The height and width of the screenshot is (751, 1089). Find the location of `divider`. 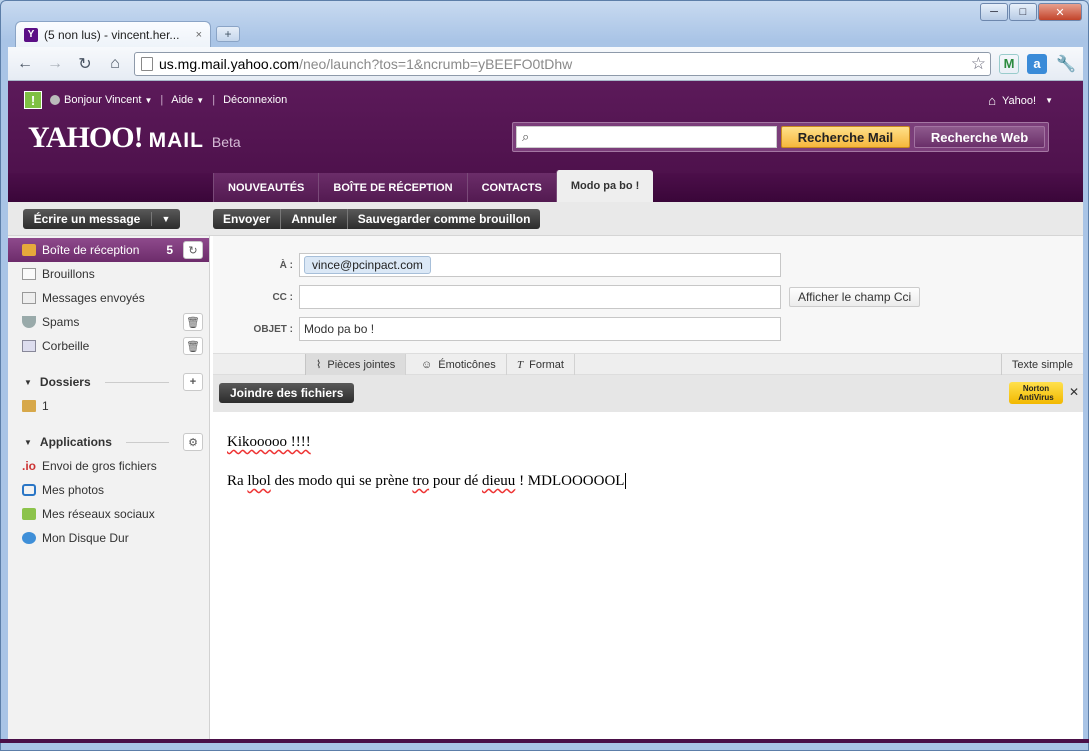

divider is located at coordinates (136, 382).